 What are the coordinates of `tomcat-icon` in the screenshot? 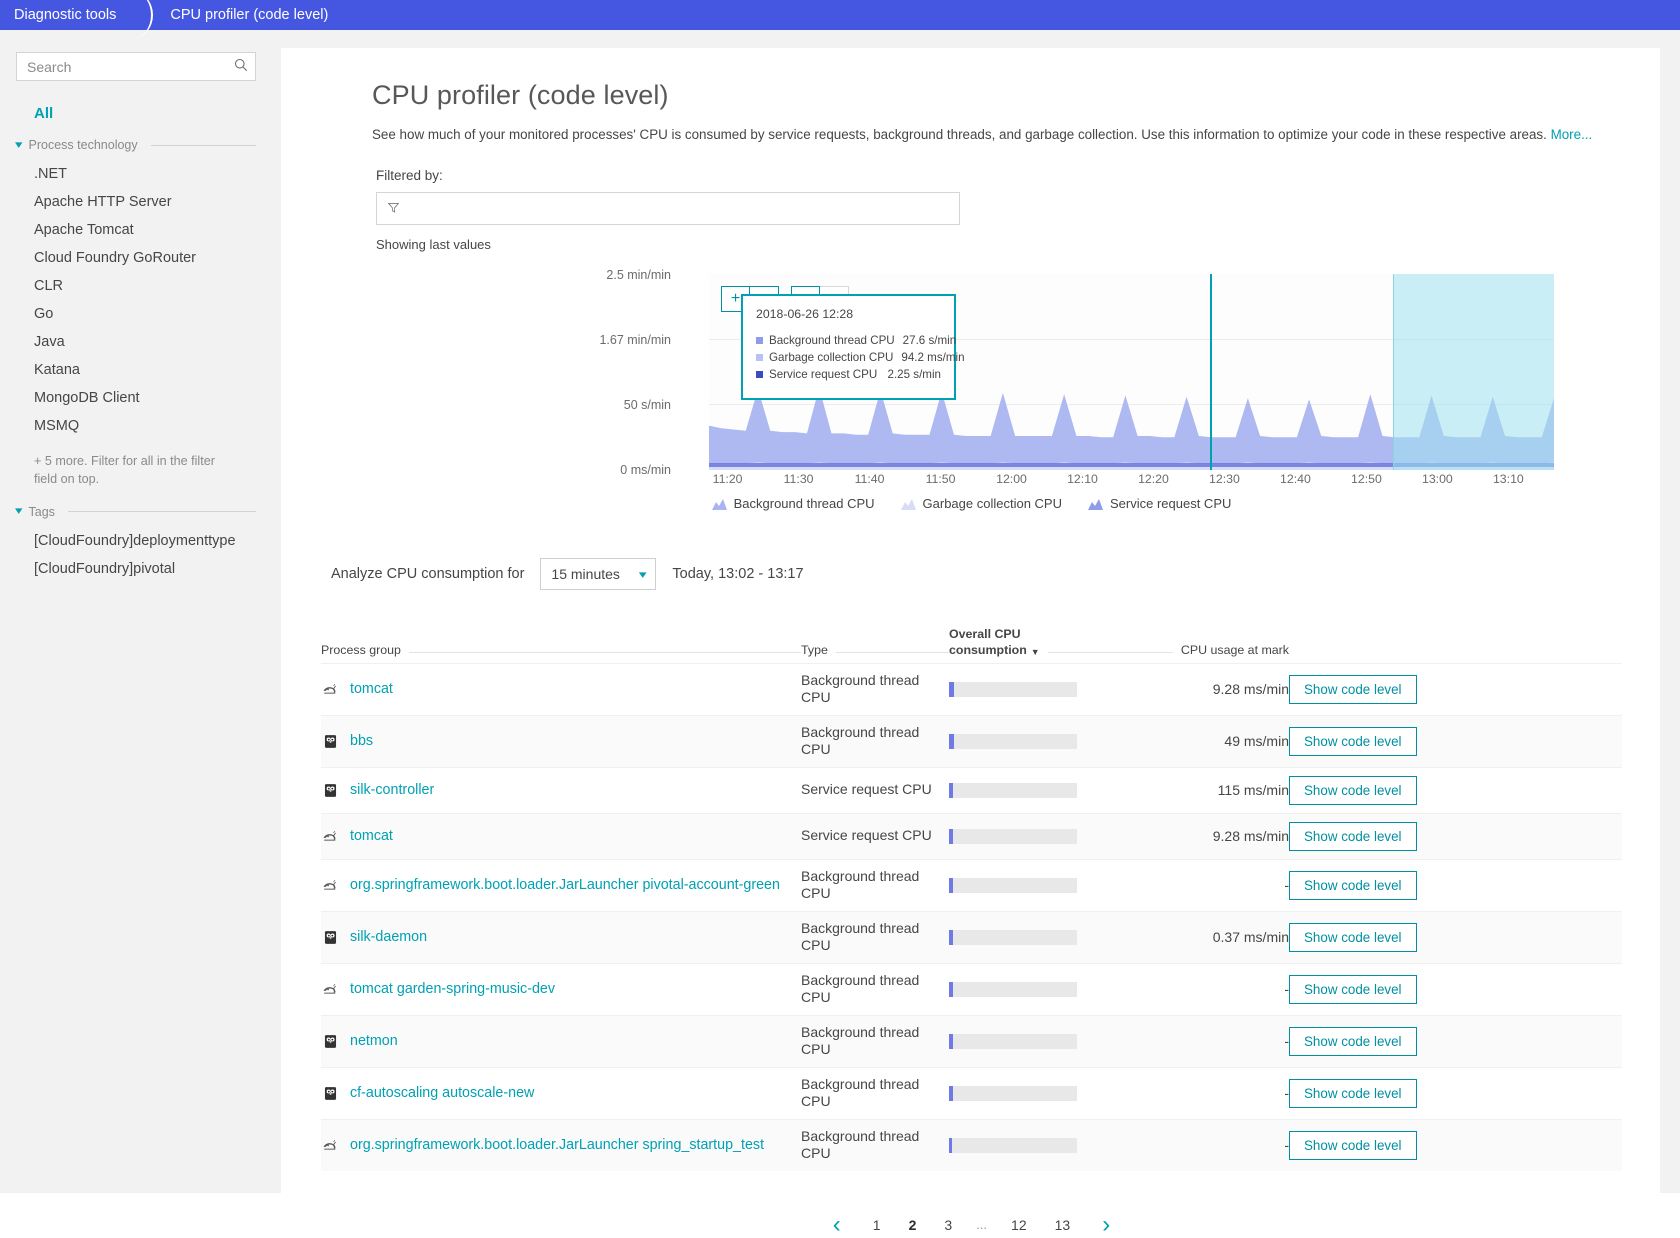 It's located at (330, 836).